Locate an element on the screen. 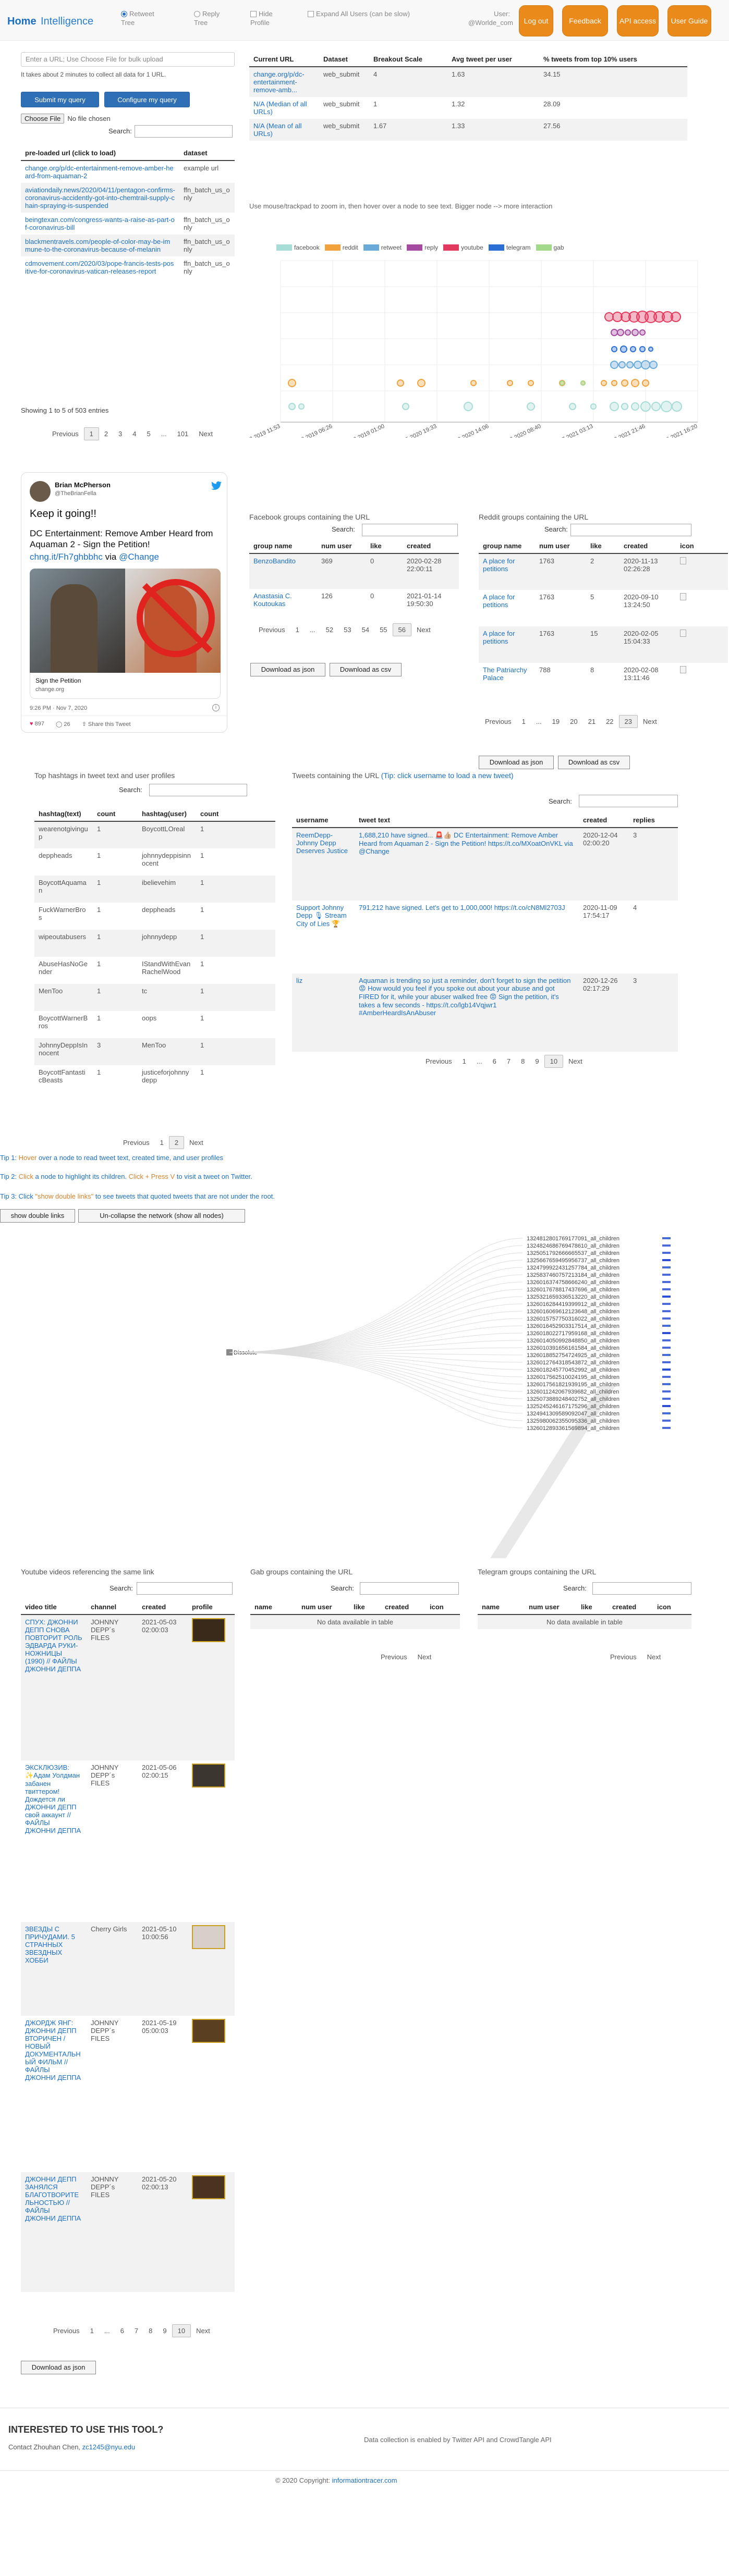 This screenshot has height=2576, width=729. col-icon: icon is located at coordinates (672, 1607).